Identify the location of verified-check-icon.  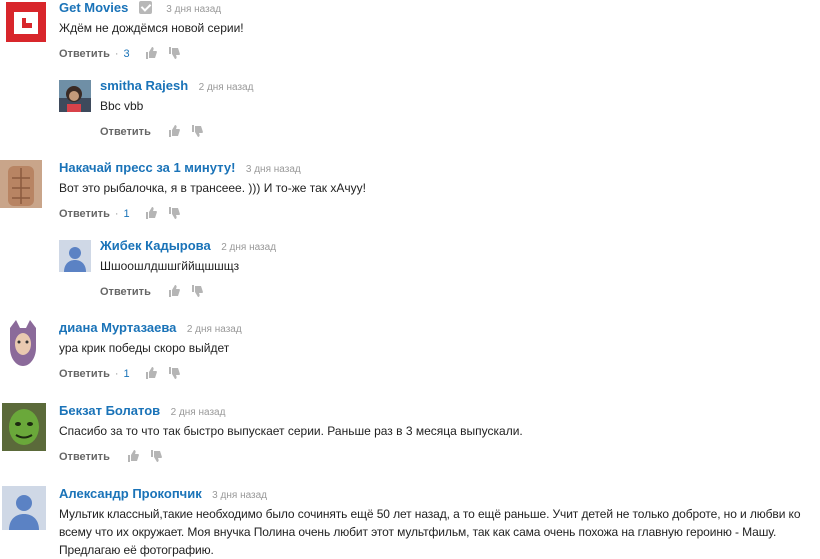
(145, 7).